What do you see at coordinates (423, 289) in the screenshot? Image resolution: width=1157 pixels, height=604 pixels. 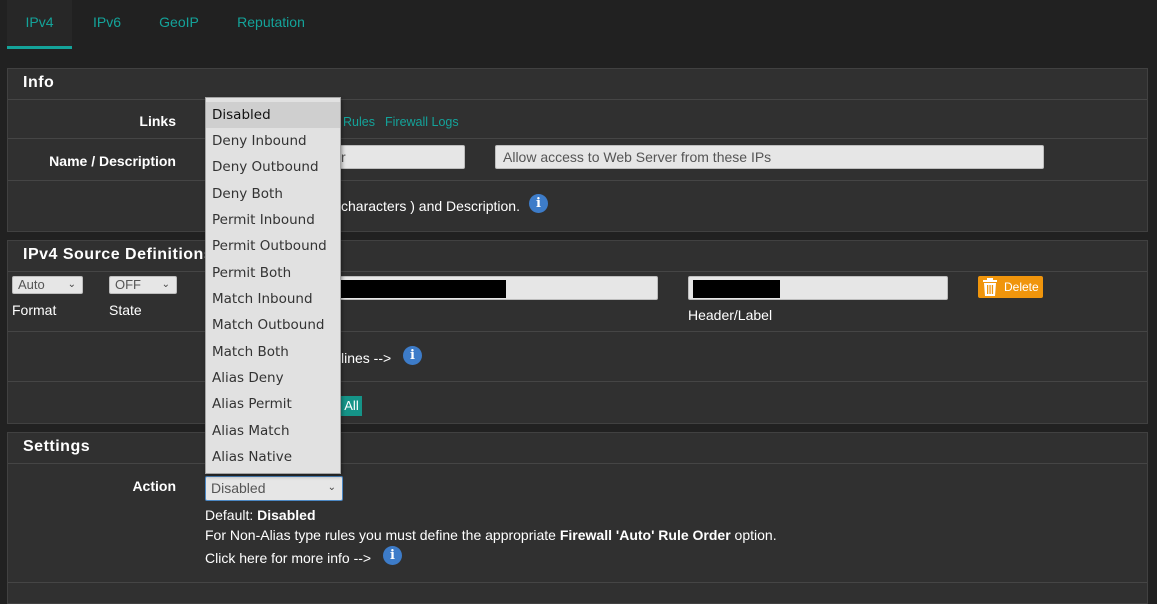 I see `redacted-address` at bounding box center [423, 289].